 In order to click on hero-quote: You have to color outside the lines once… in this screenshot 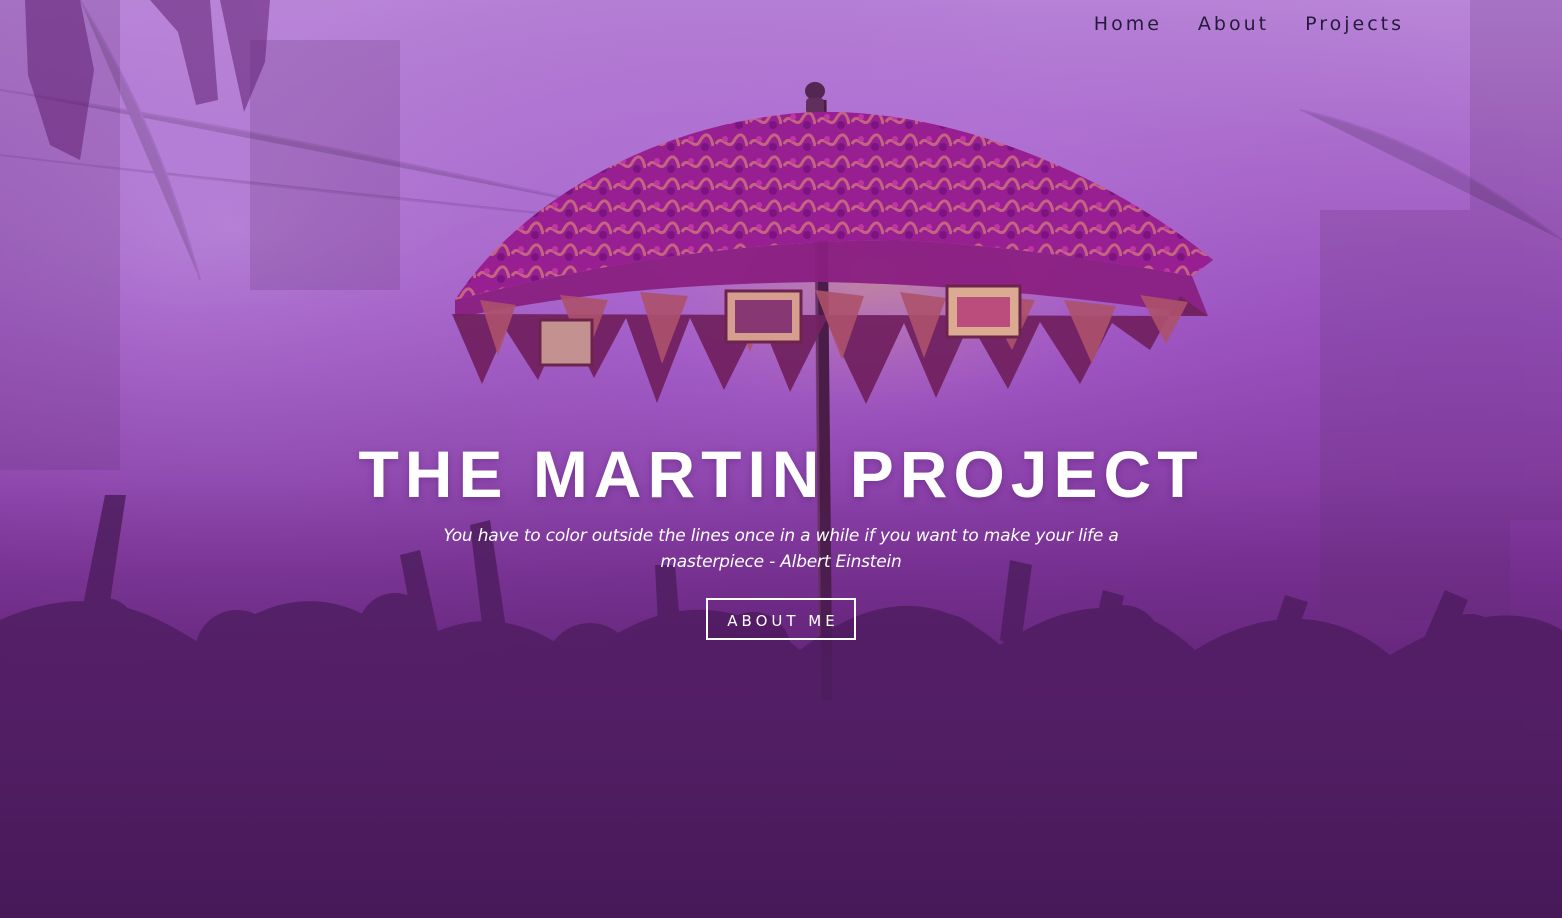, I will do `click(781, 549)`.